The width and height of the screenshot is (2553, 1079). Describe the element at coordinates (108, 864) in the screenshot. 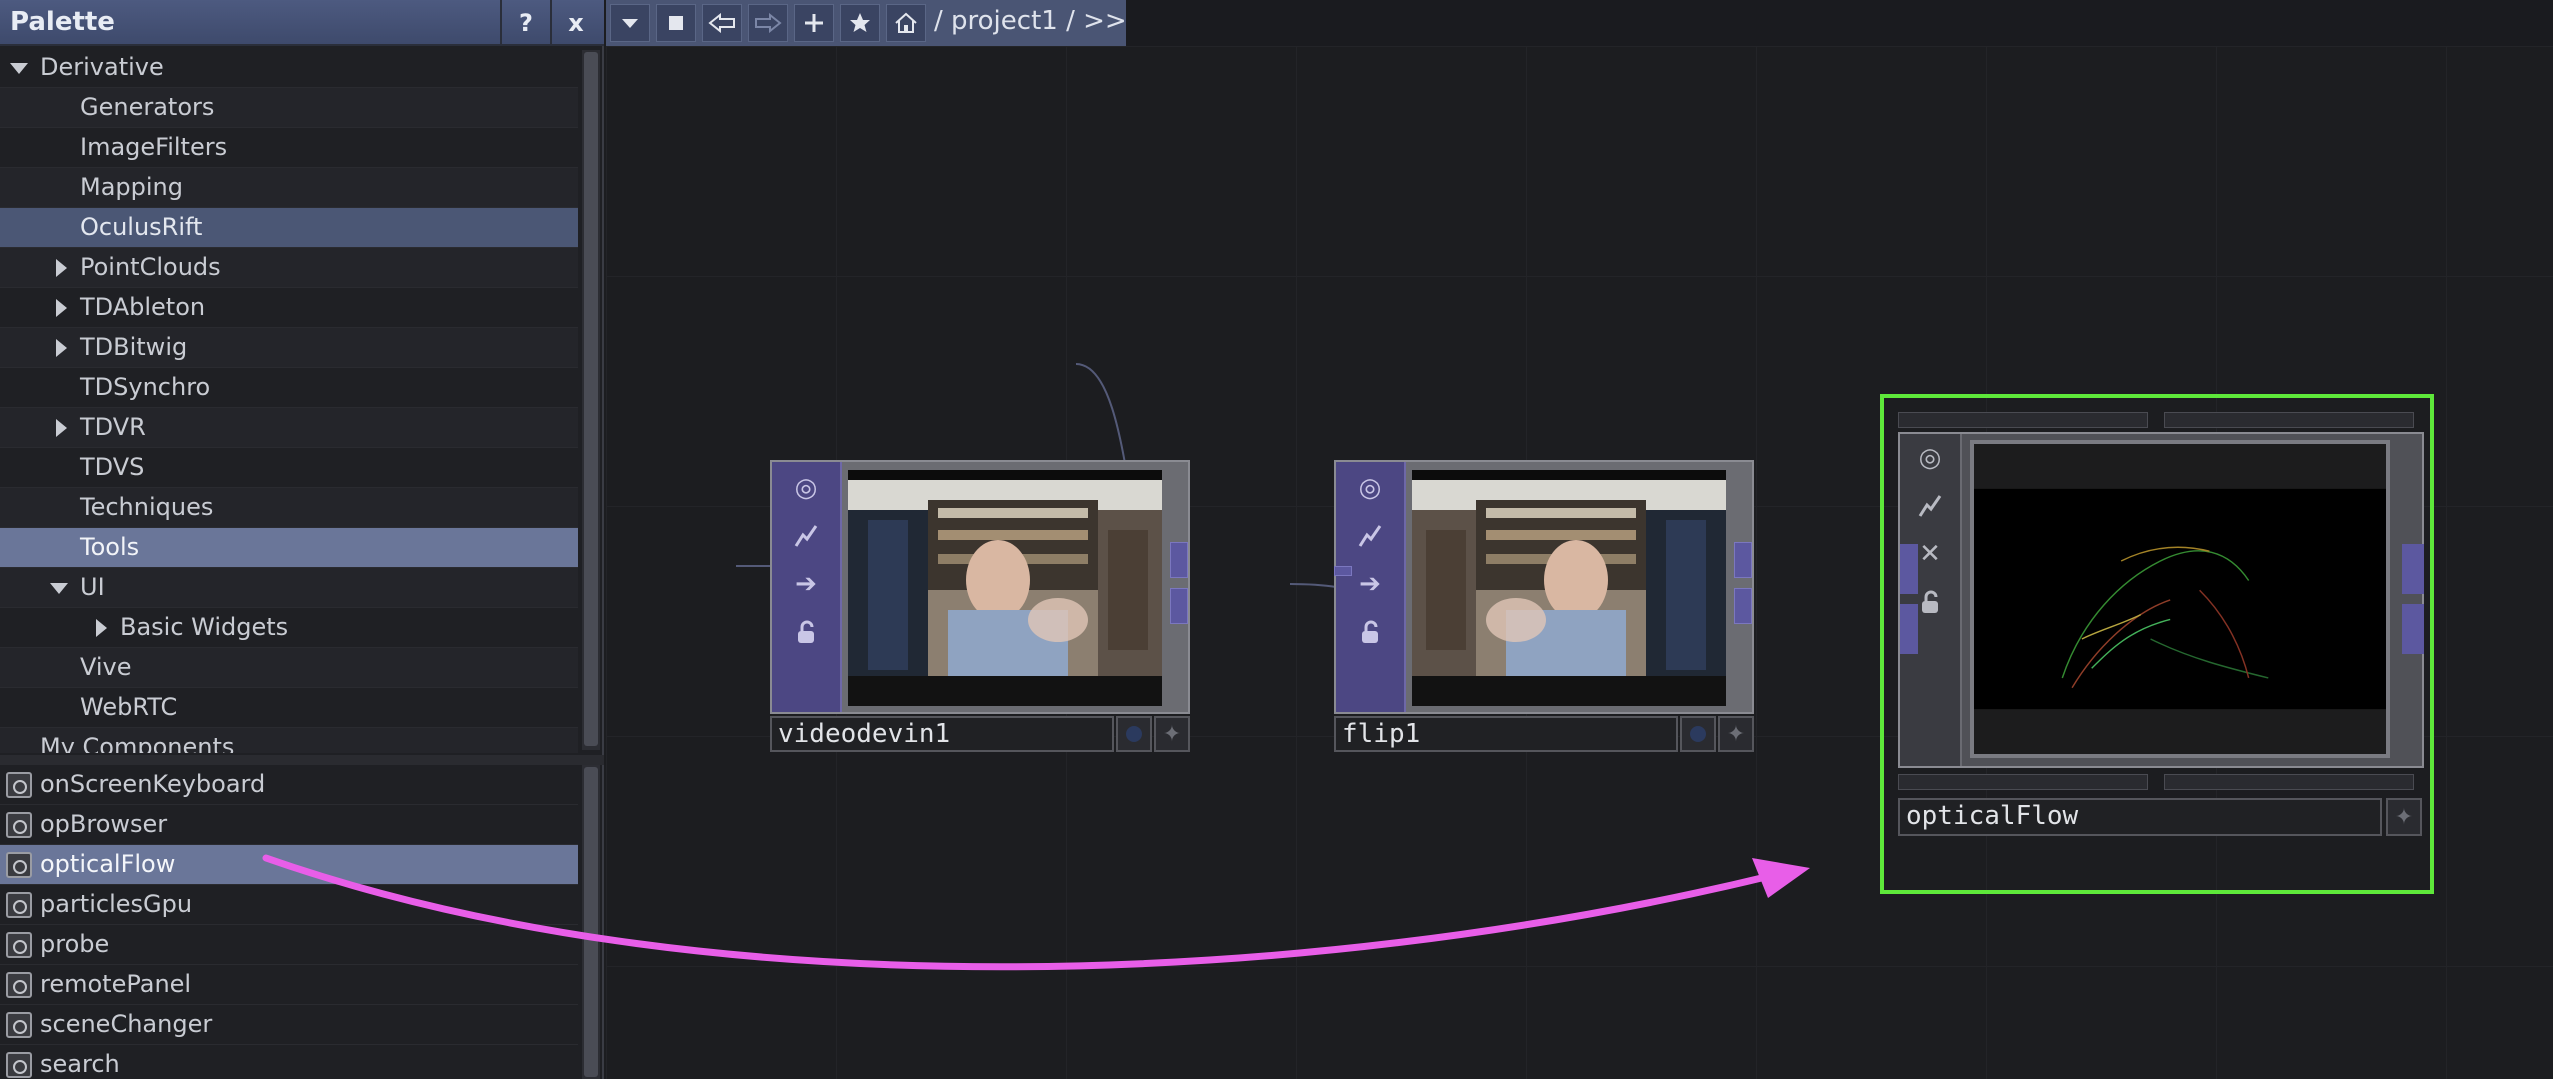

I see `component-label: opticalFlow` at that location.